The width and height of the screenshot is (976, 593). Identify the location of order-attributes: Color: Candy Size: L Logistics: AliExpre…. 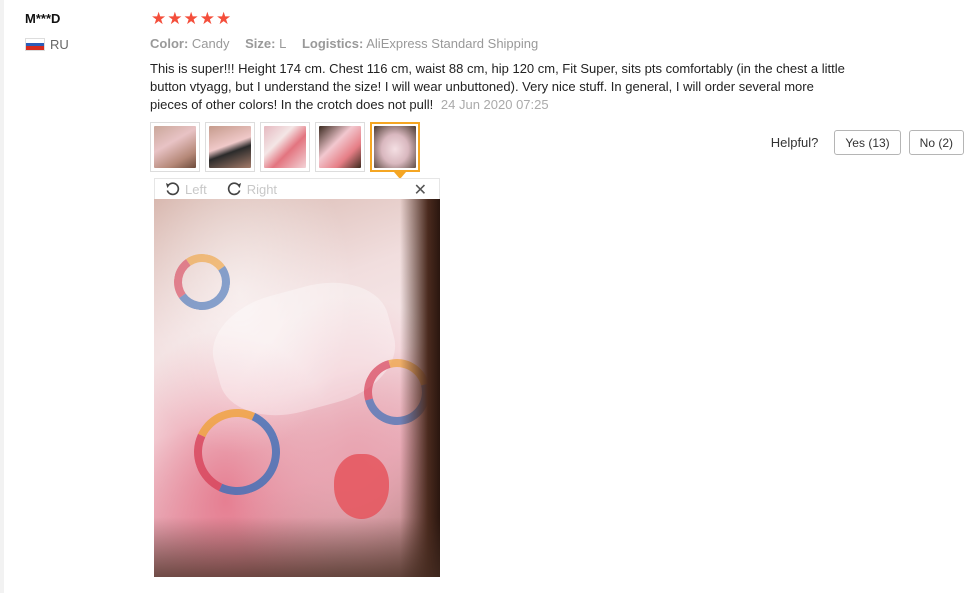
(344, 43).